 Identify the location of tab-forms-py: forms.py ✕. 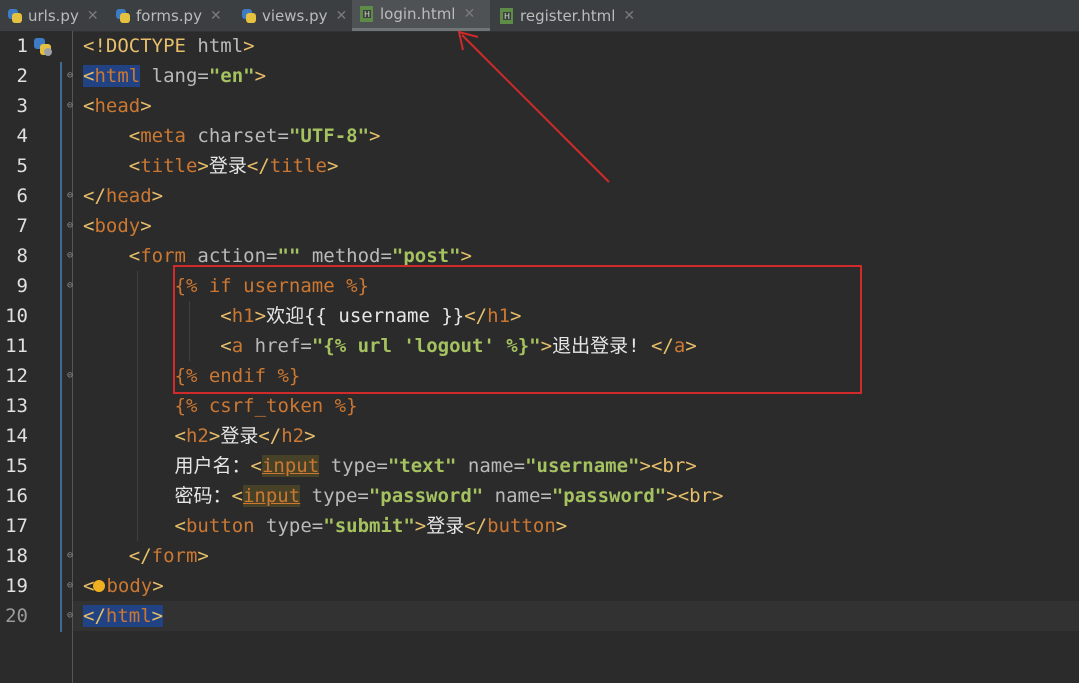
(169, 15).